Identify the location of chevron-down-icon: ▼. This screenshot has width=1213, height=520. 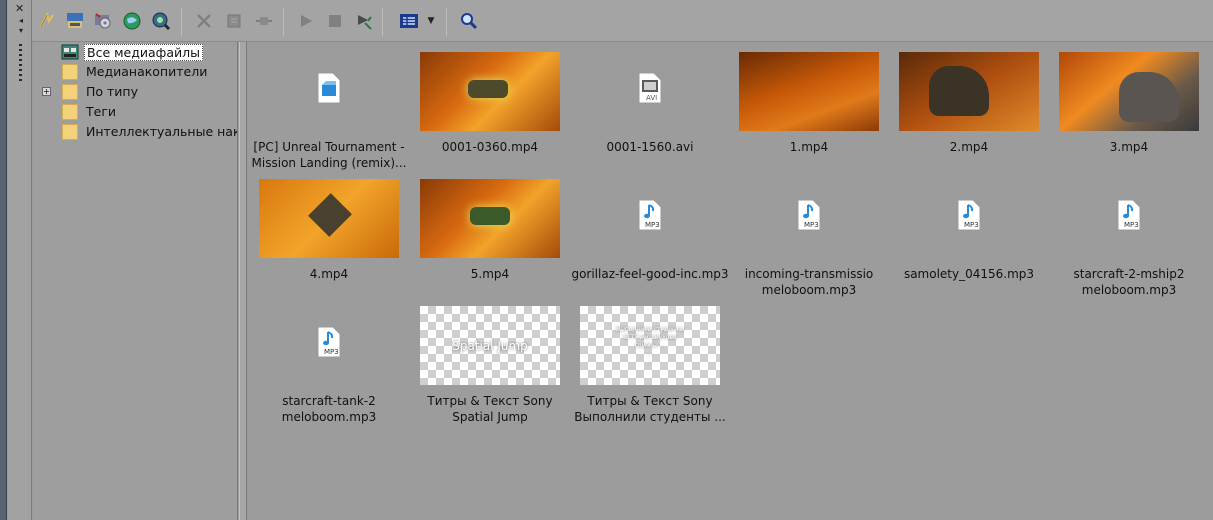
(431, 21).